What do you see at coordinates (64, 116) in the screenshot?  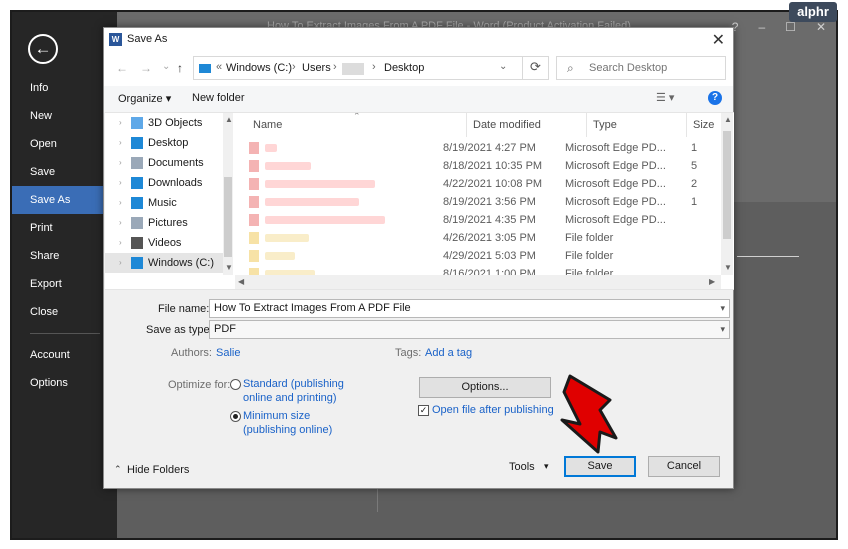 I see `nav-item-new: New` at bounding box center [64, 116].